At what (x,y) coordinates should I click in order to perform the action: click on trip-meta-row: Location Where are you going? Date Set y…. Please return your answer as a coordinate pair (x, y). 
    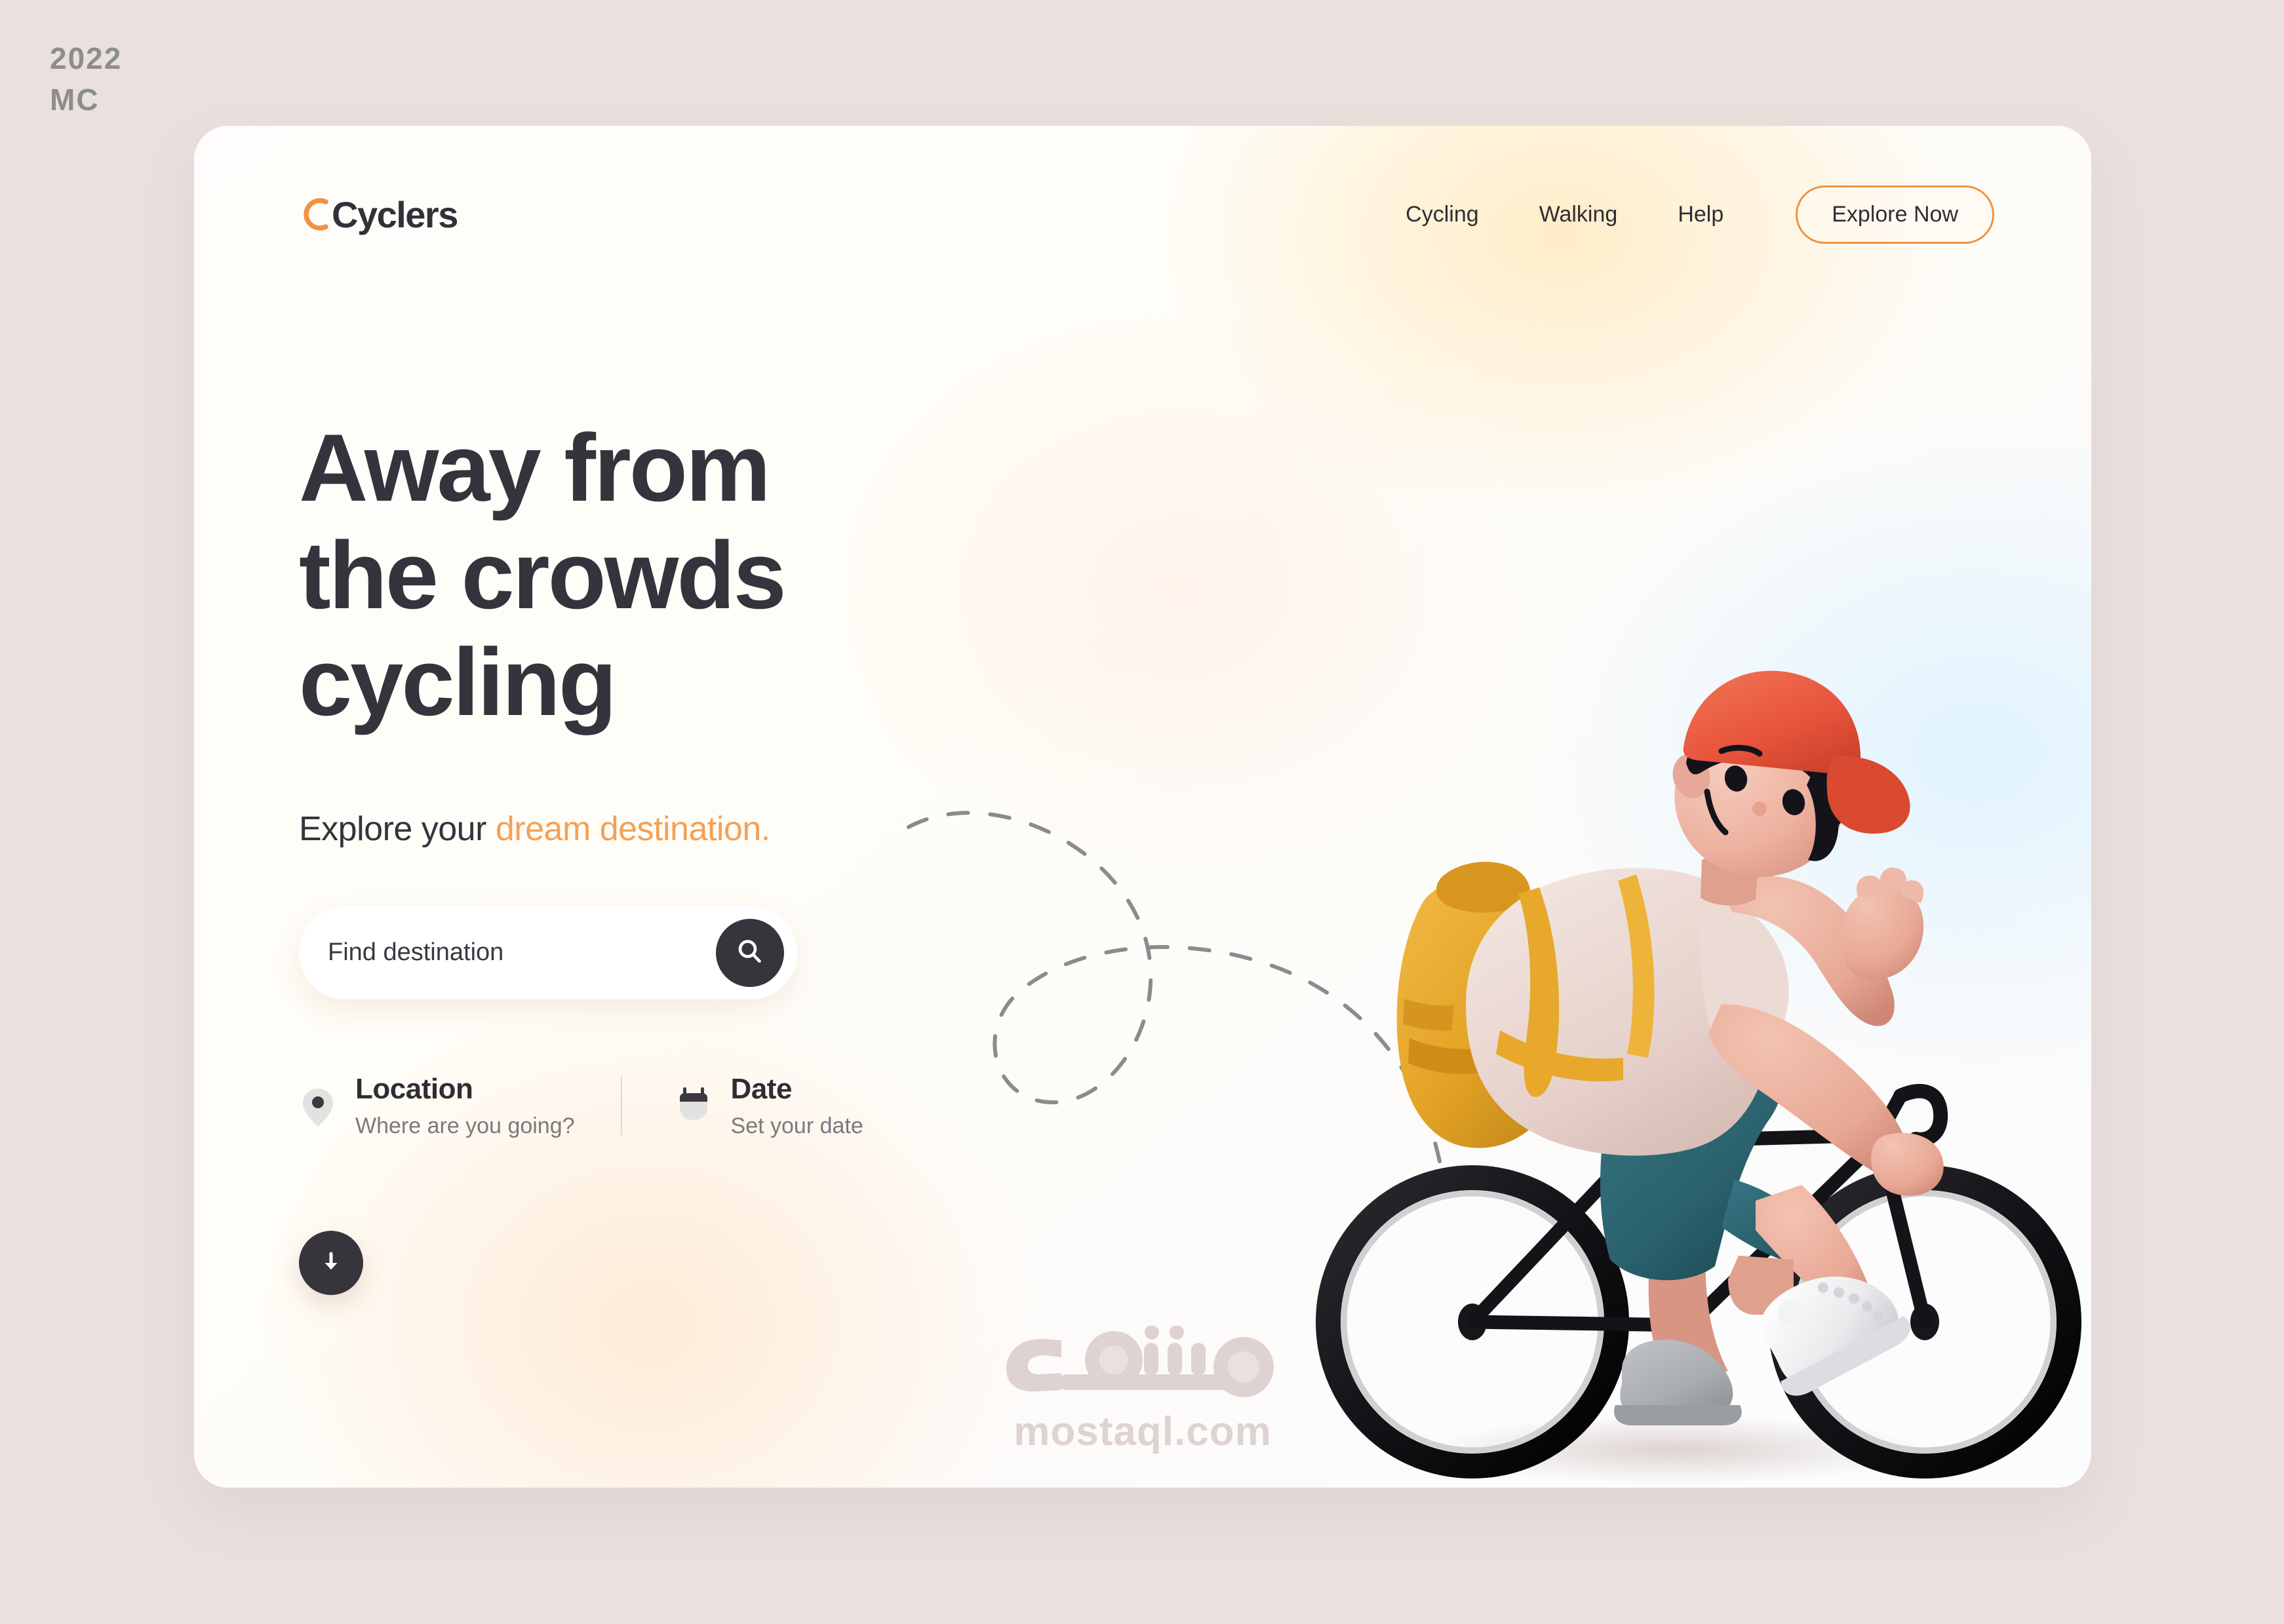
    Looking at the image, I should click on (741, 1106).